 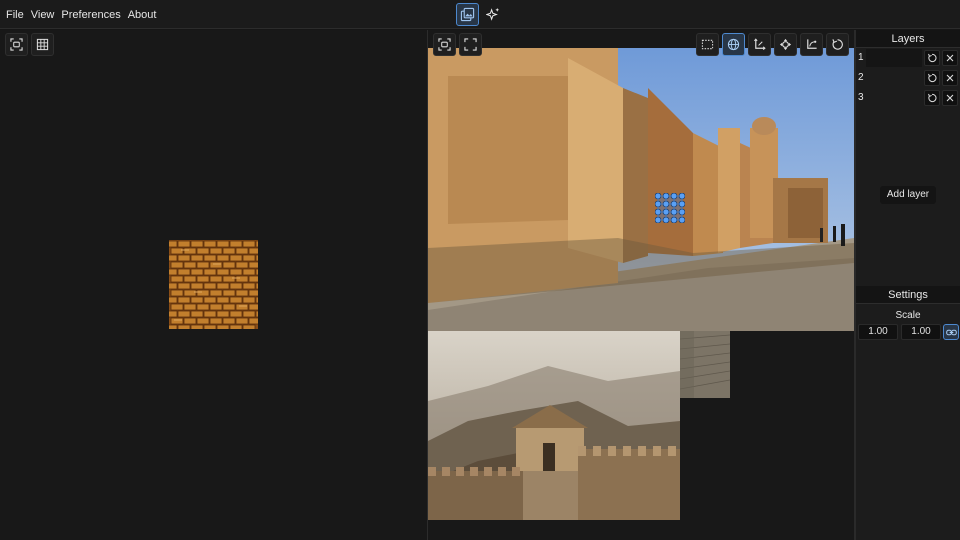 I want to click on layer-row-1: 1, so click(x=908, y=58).